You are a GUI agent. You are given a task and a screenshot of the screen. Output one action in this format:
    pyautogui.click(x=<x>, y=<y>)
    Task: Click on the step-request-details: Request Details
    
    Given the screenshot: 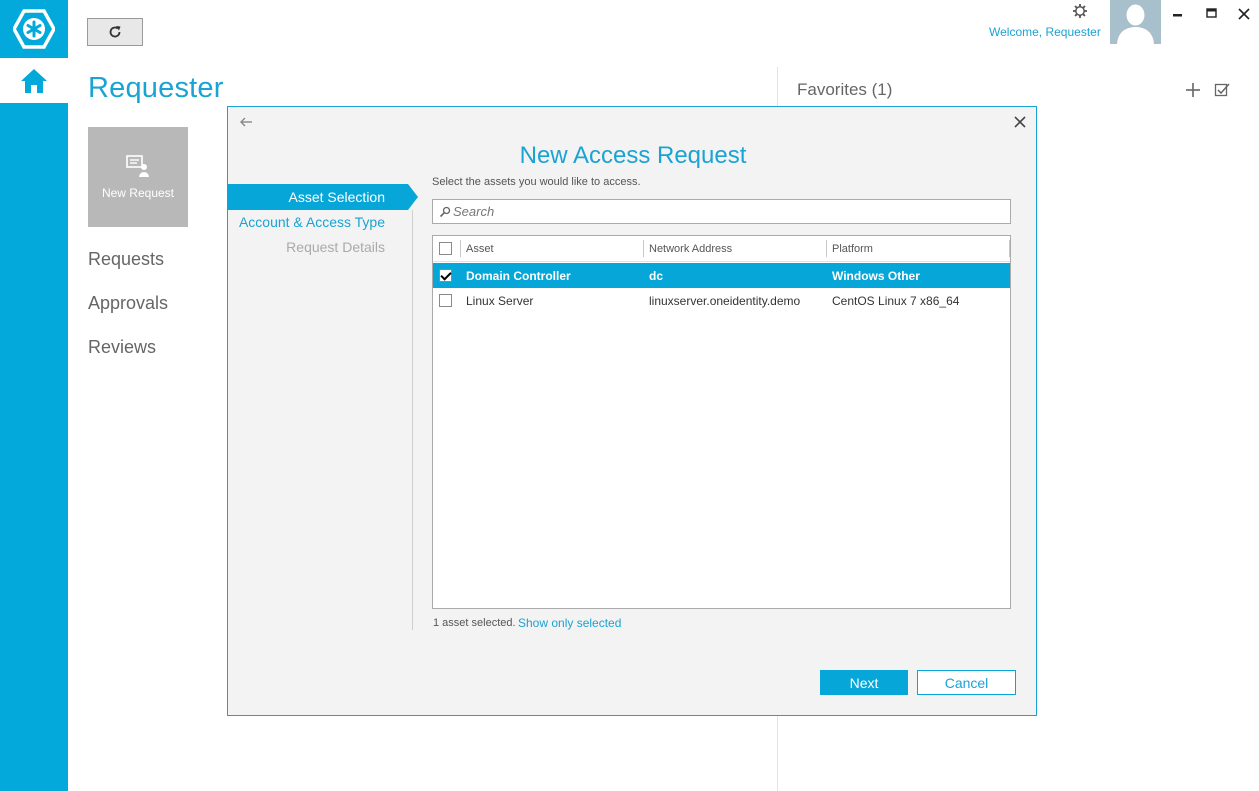 What is the action you would take?
    pyautogui.click(x=335, y=247)
    